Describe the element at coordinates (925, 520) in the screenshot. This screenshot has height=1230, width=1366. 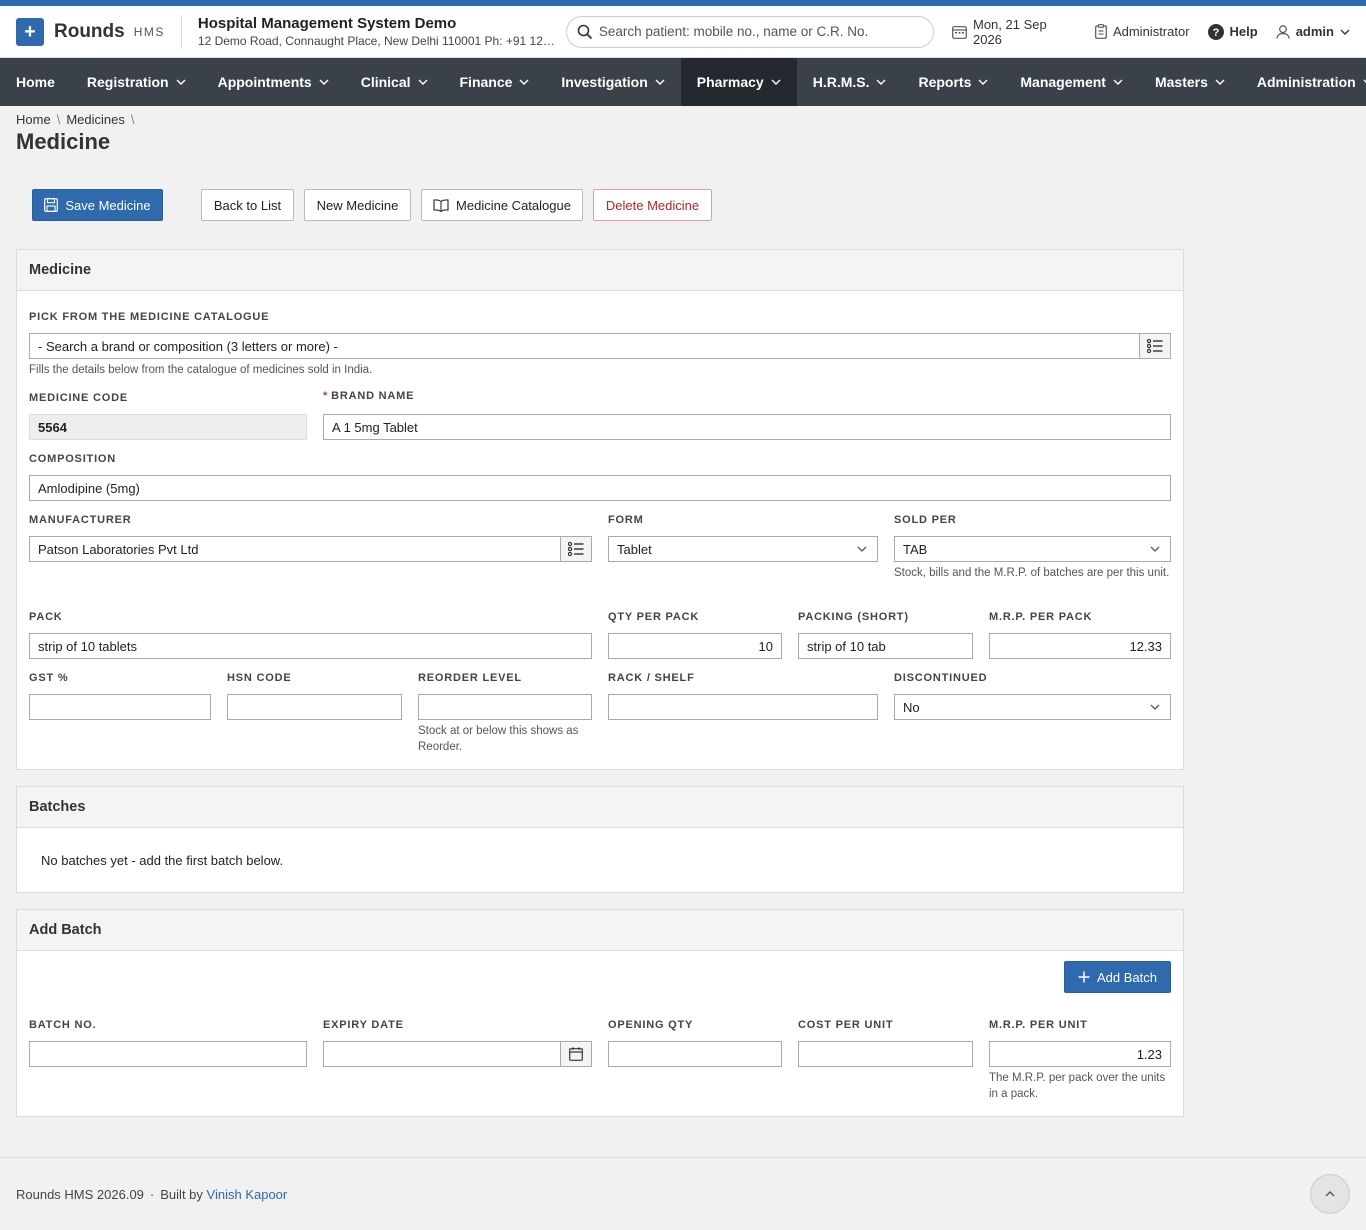
I see `sold-per-label: Sold per` at that location.